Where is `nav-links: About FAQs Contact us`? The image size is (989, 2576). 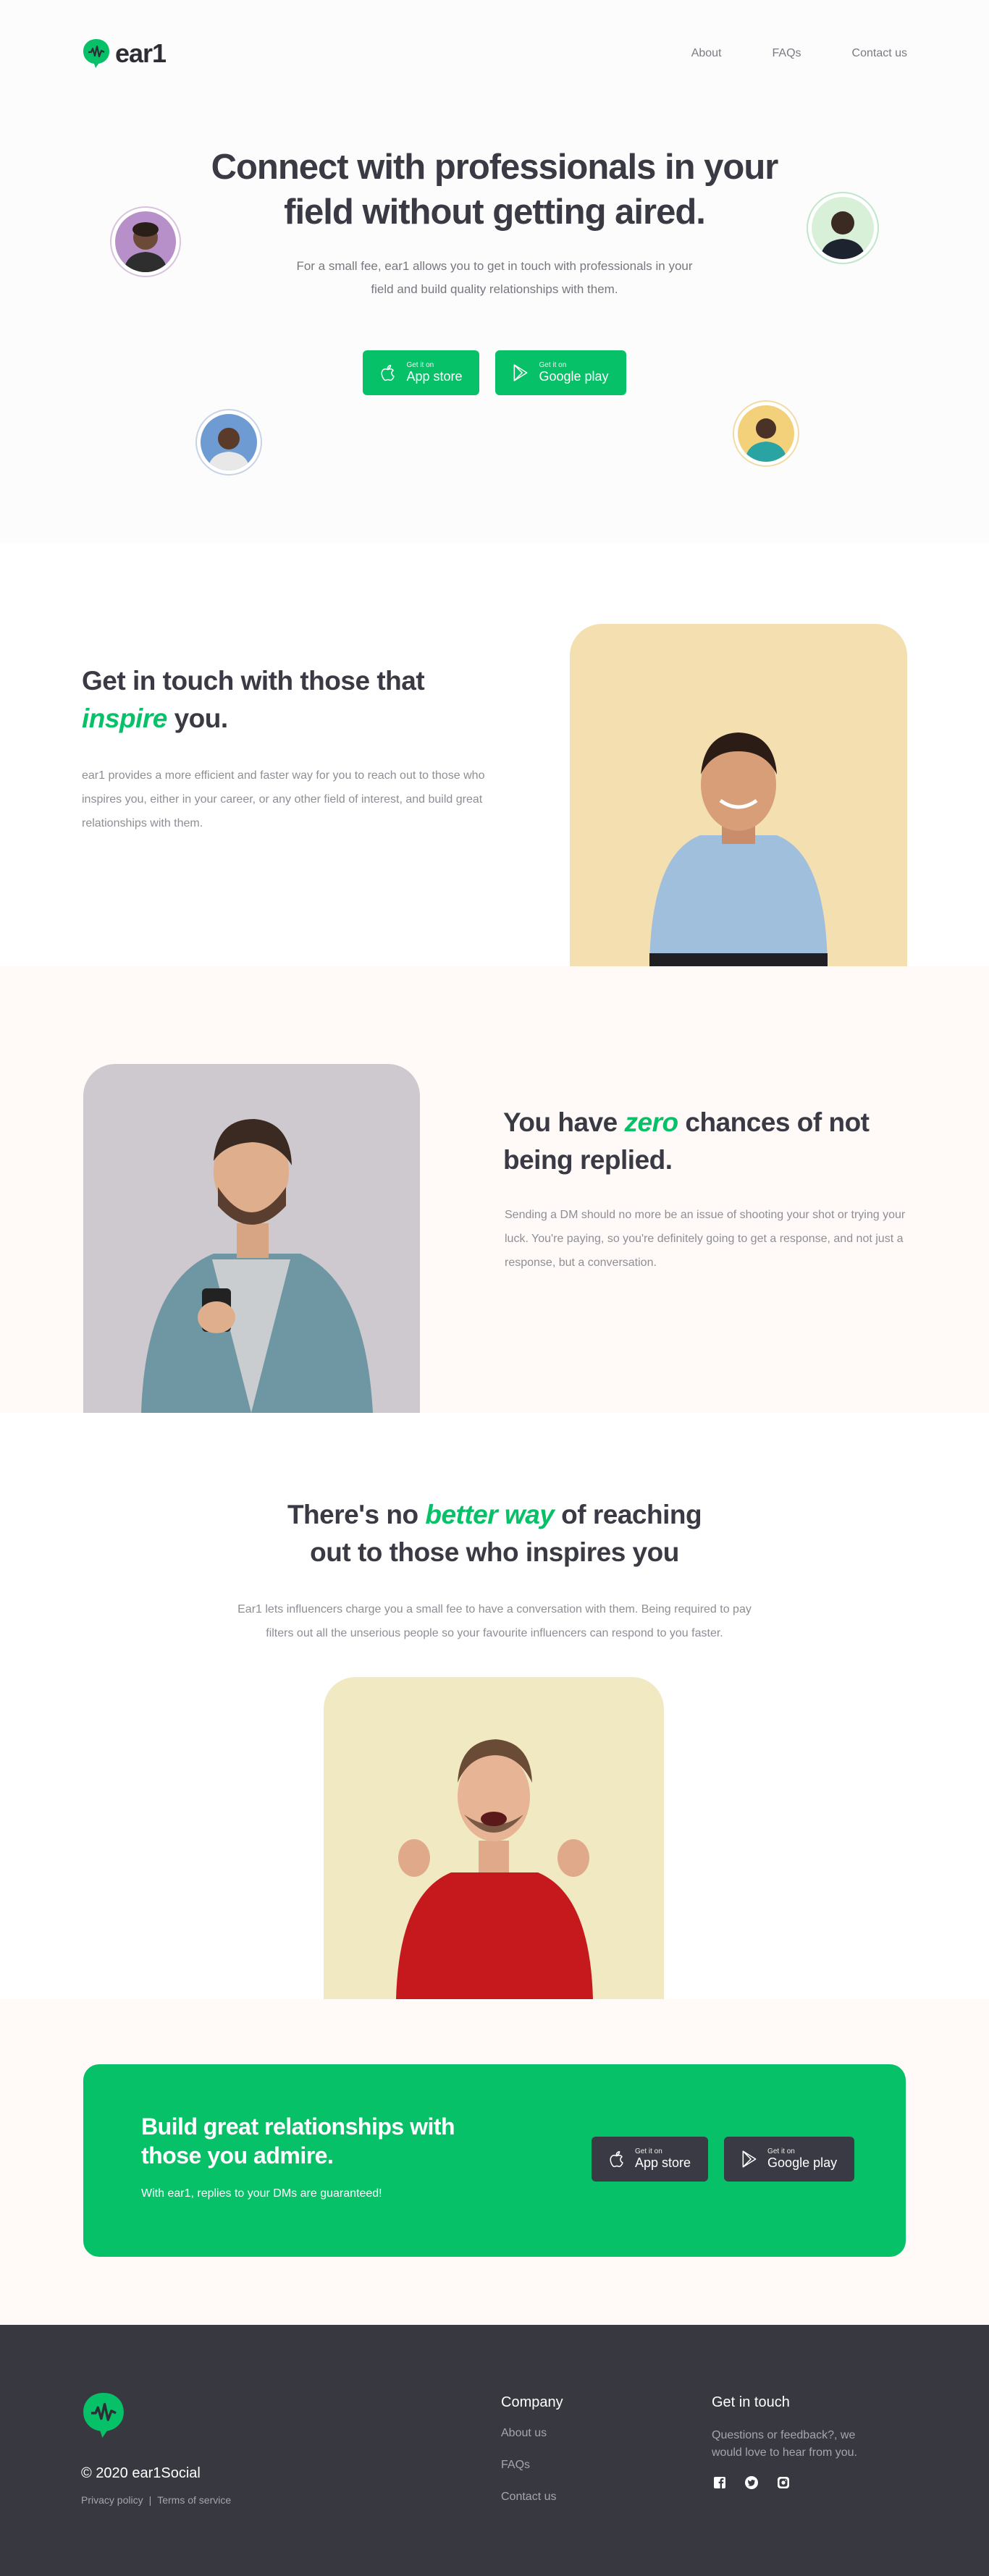
nav-links: About FAQs Contact us is located at coordinates (799, 53).